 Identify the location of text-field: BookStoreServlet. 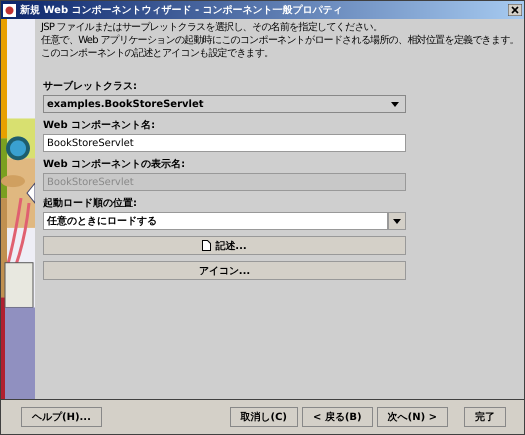
(224, 143).